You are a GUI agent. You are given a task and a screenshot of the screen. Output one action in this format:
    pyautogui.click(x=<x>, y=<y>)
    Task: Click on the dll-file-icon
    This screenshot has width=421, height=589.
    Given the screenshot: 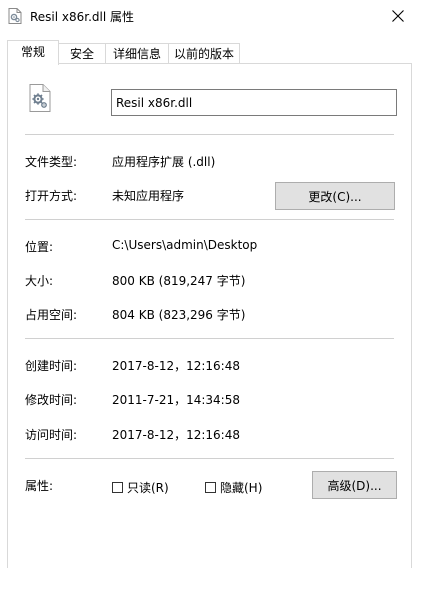 What is the action you would take?
    pyautogui.click(x=15, y=16)
    